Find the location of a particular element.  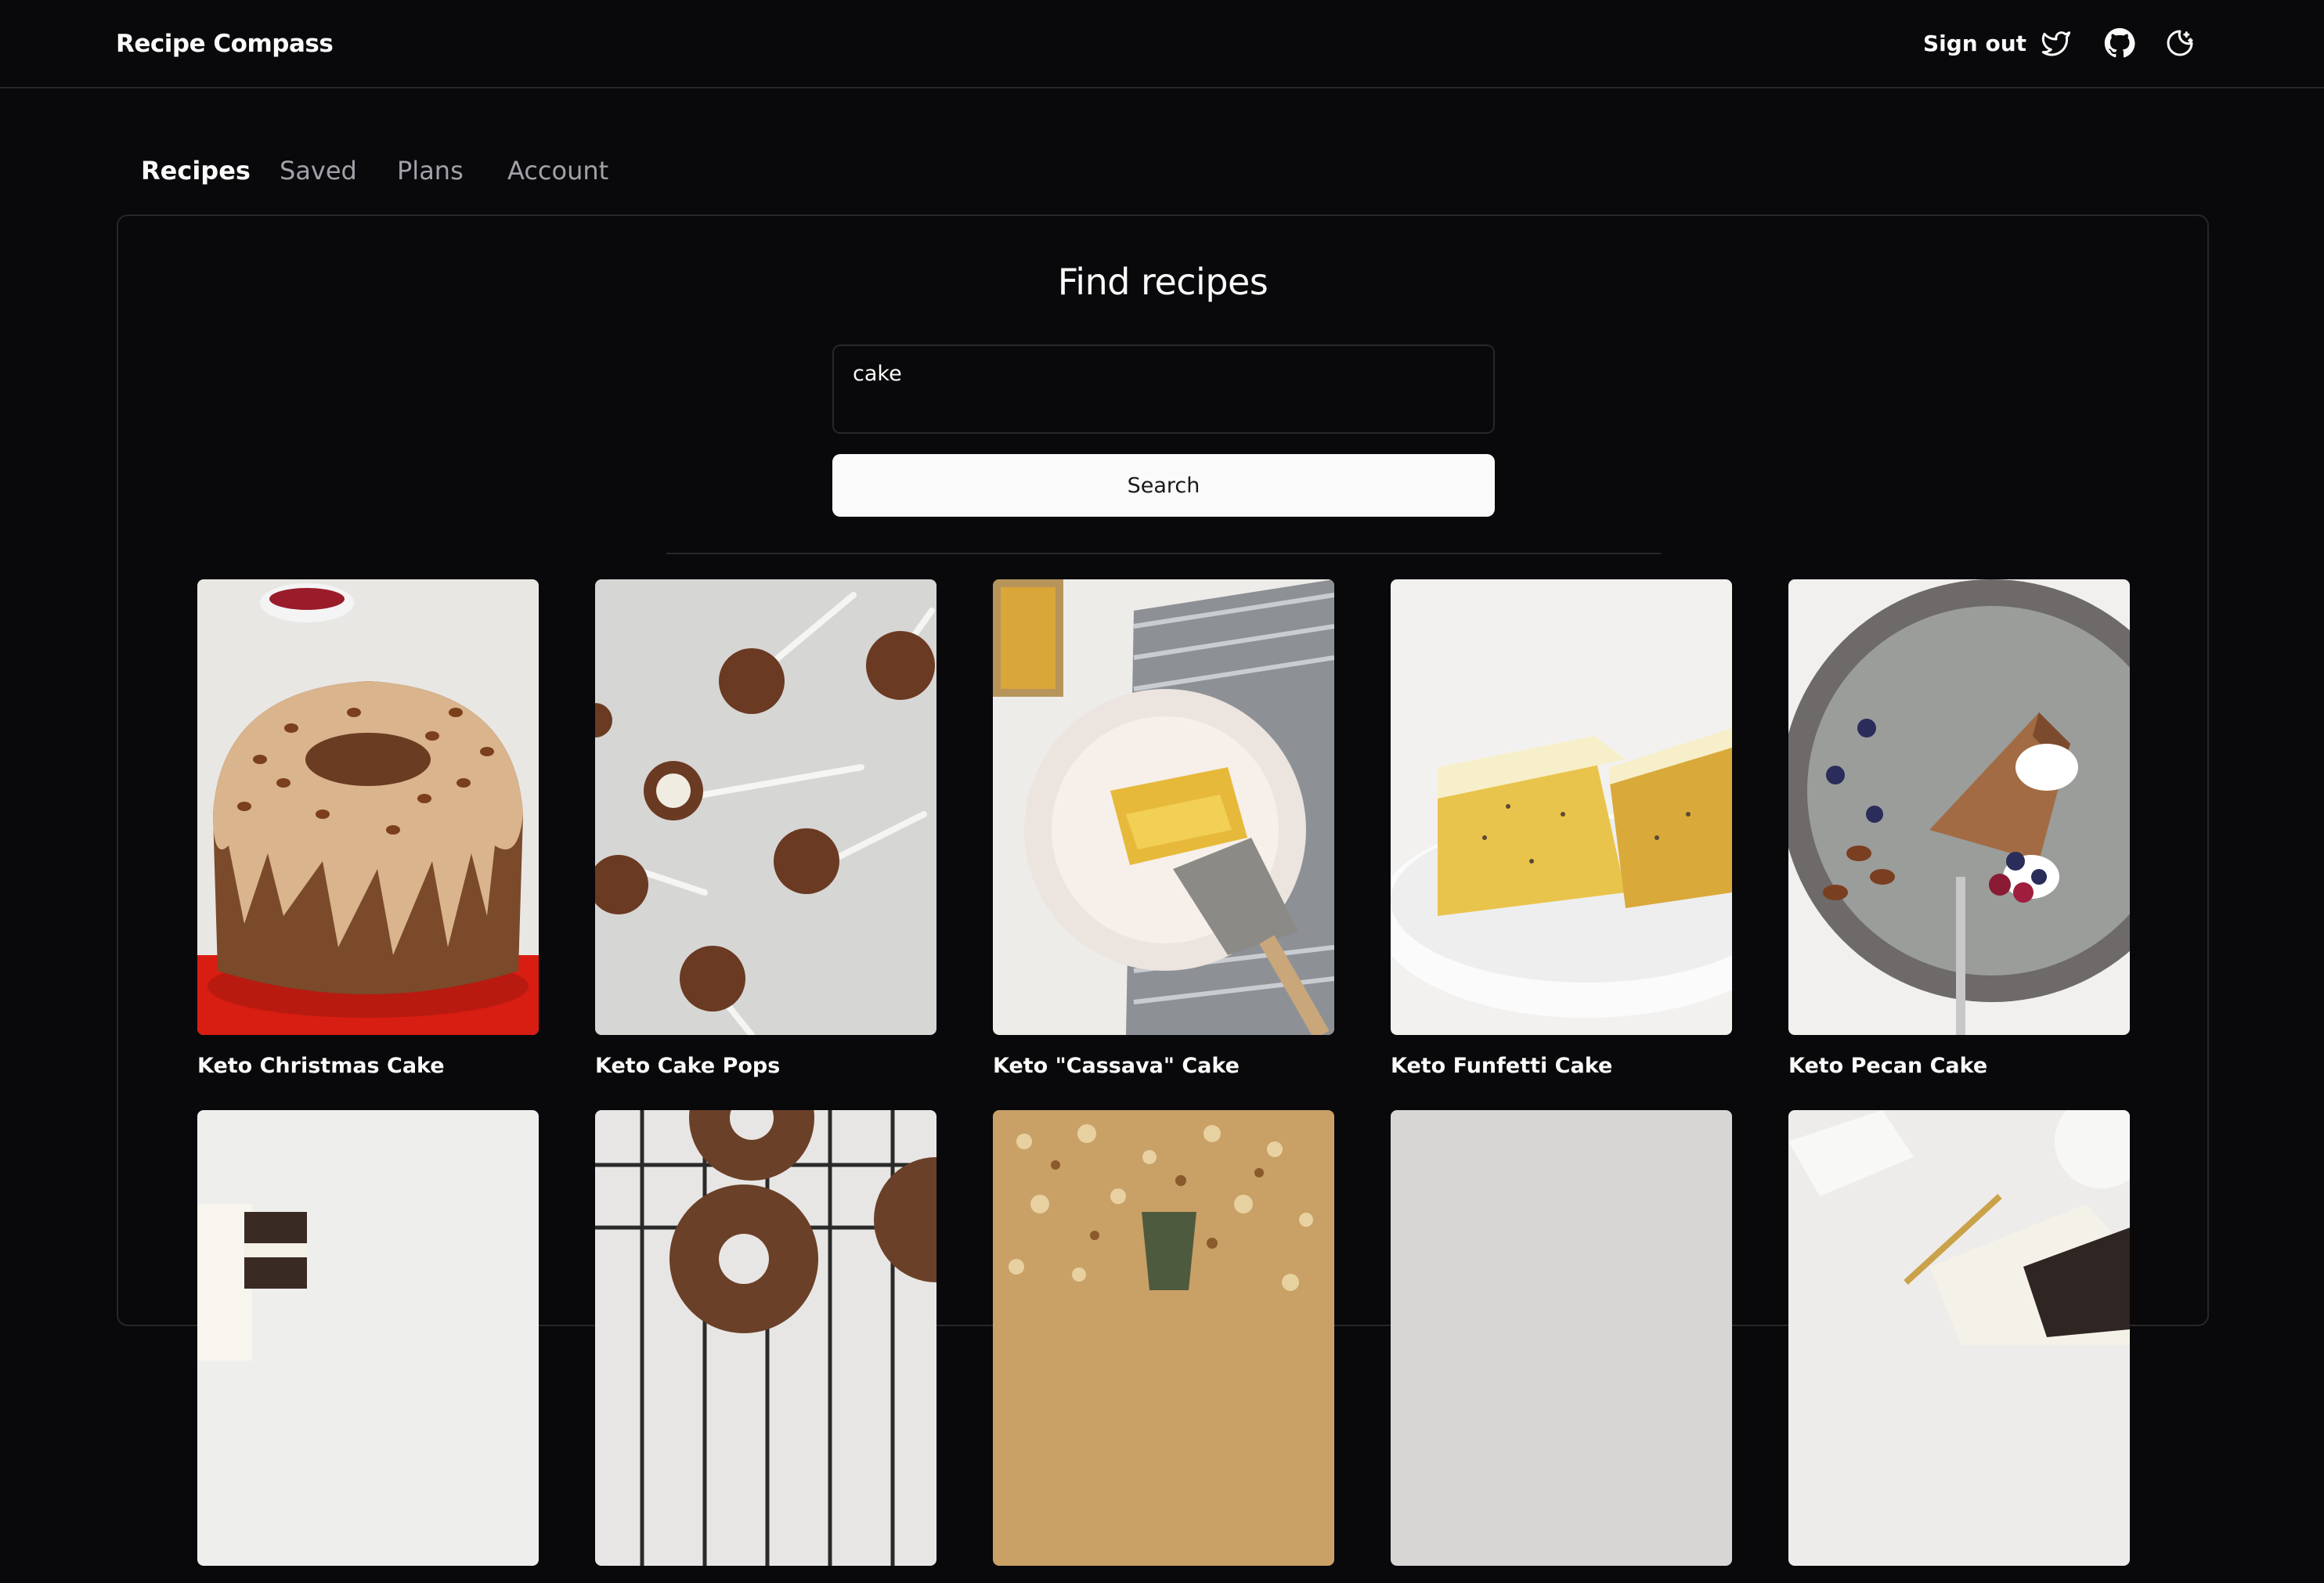

recipe-card: Keto Cake Pops is located at coordinates (765, 829).